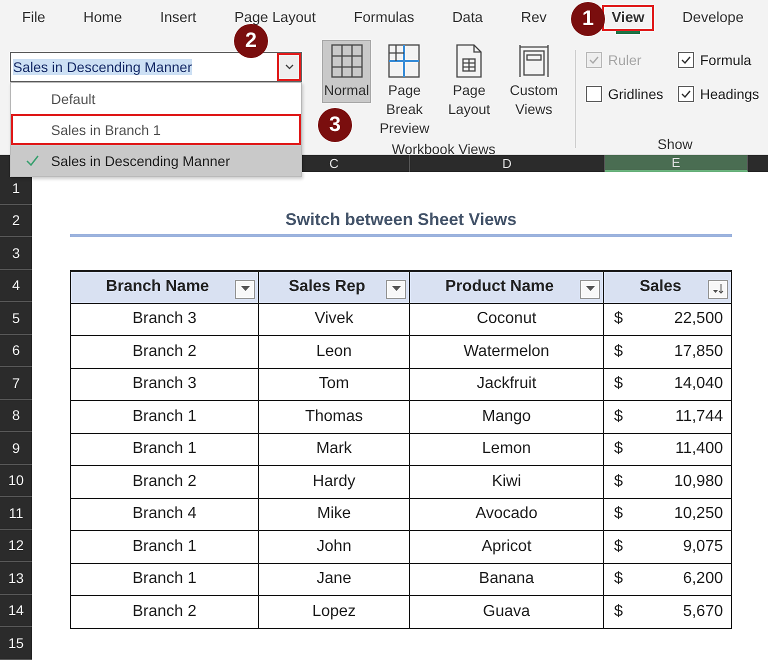 The width and height of the screenshot is (768, 660). I want to click on dropdown-option: Sales in Branch 1, so click(156, 129).